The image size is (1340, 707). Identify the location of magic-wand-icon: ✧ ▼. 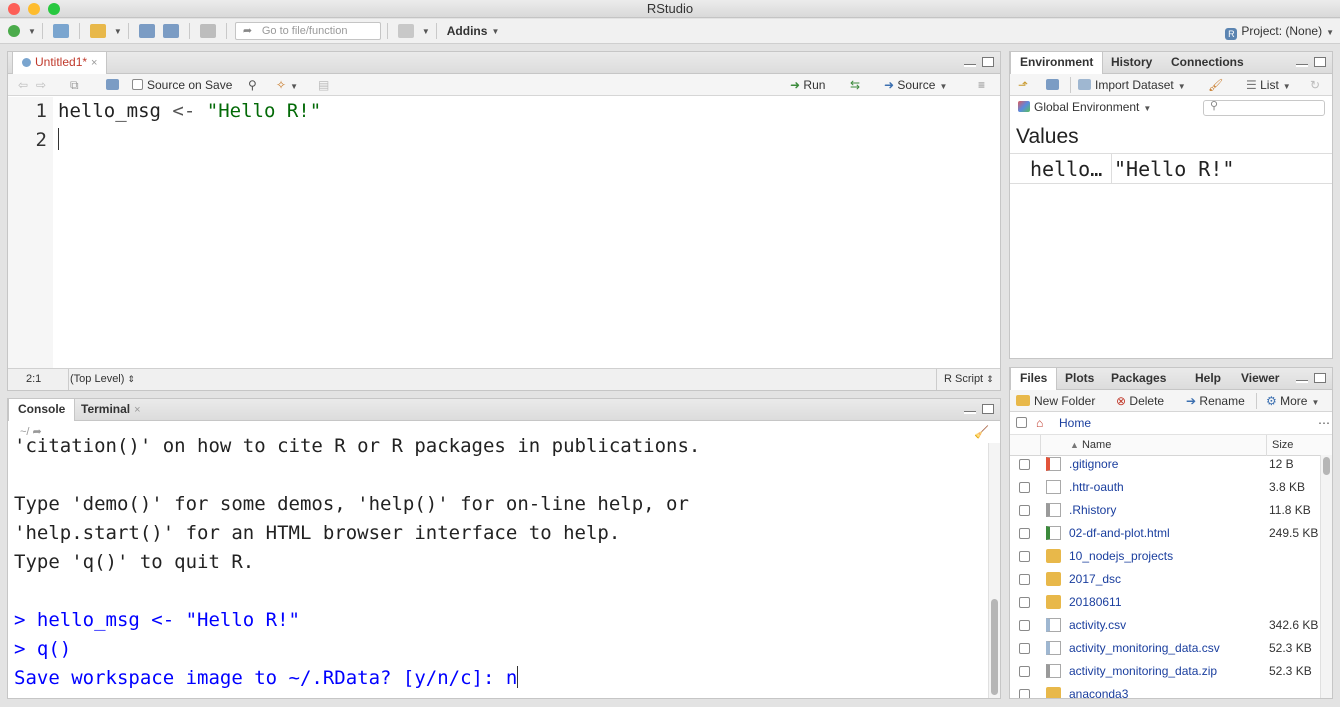
(287, 85).